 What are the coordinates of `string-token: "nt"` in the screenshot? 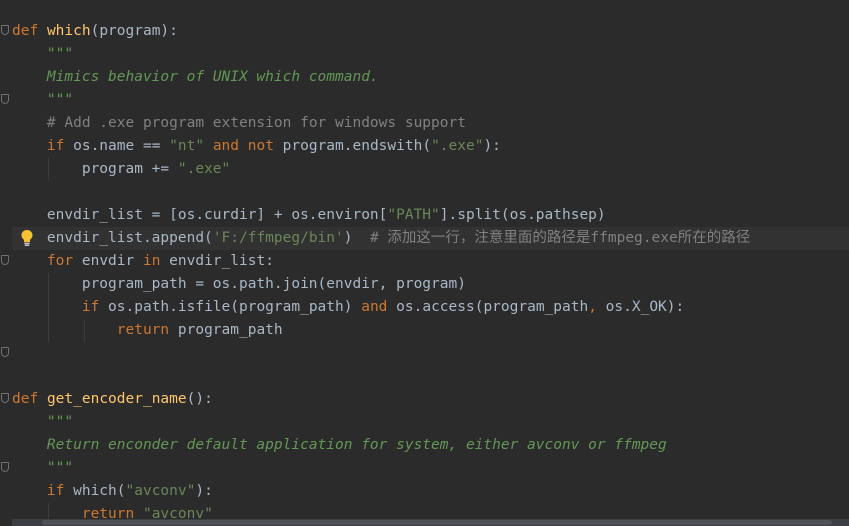 It's located at (187, 146).